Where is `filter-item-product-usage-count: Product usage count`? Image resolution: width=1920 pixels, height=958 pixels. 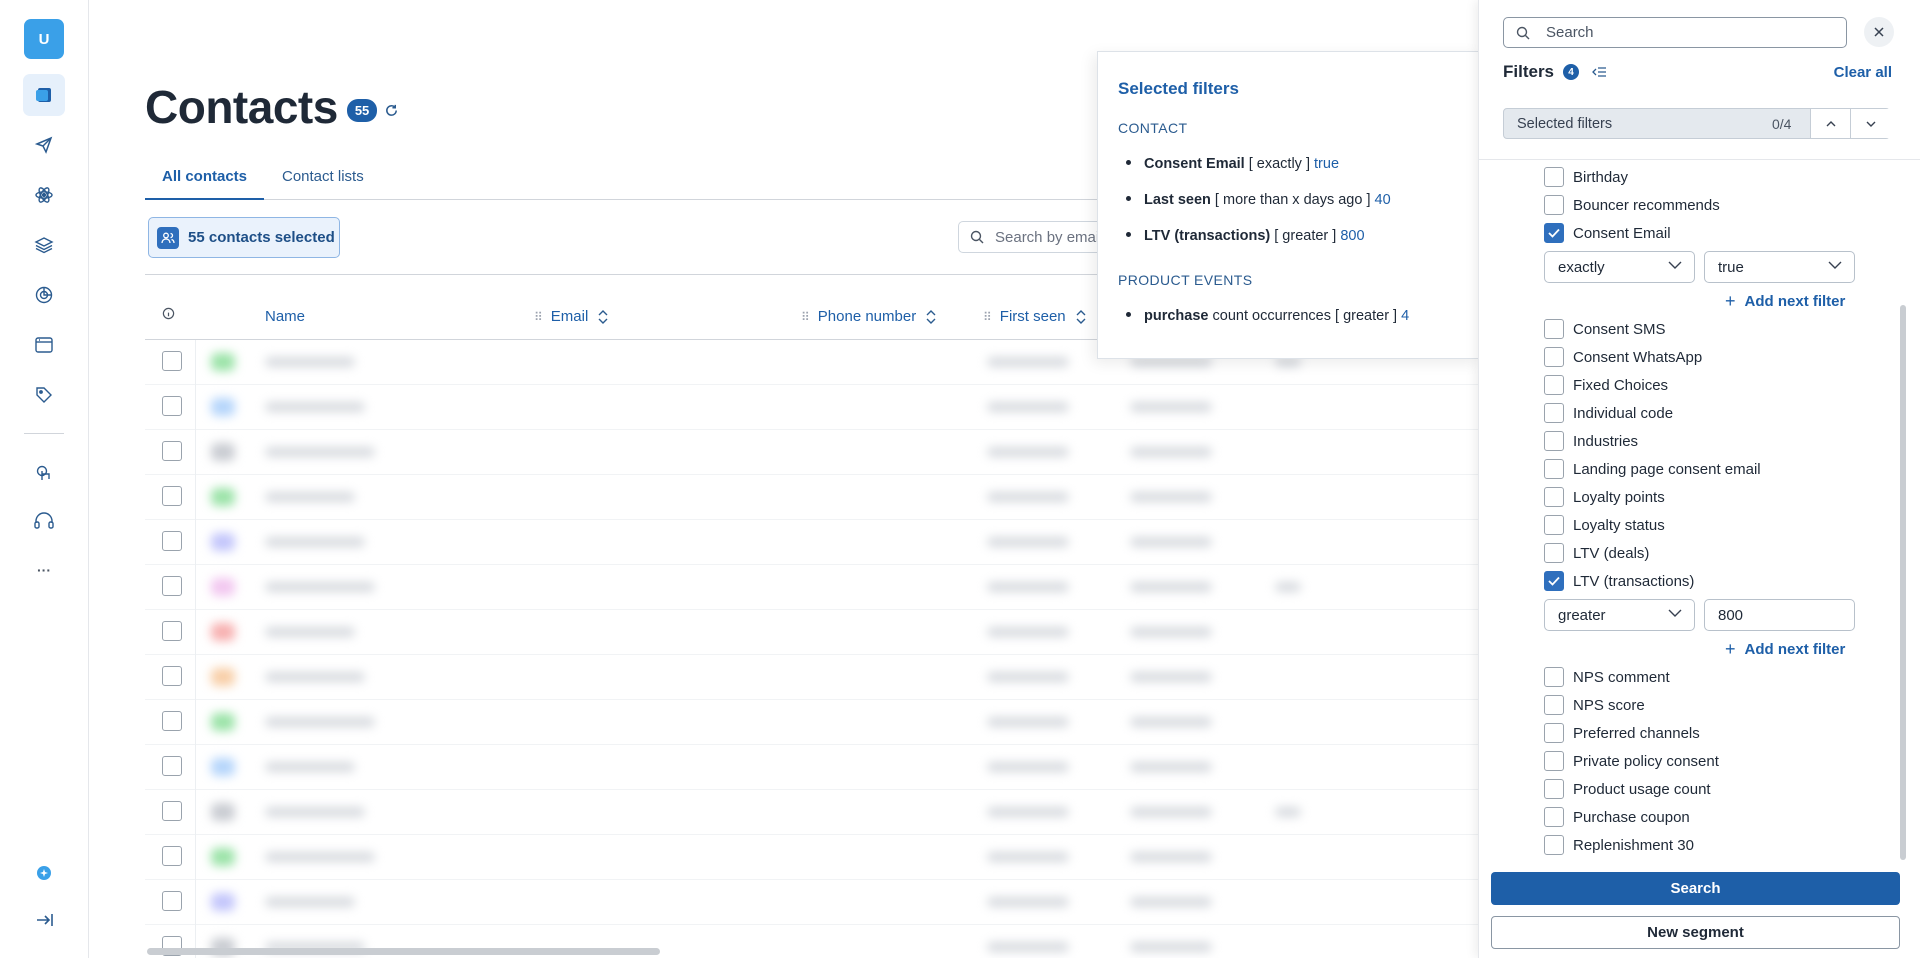 filter-item-product-usage-count: Product usage count is located at coordinates (1627, 789).